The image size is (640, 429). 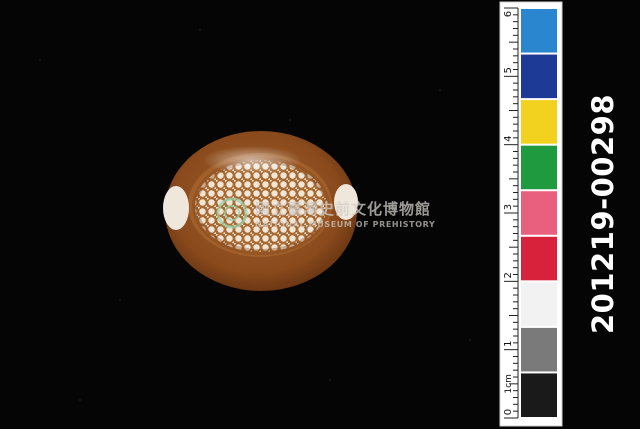 I want to click on ruler-label: 0, so click(x=508, y=412).